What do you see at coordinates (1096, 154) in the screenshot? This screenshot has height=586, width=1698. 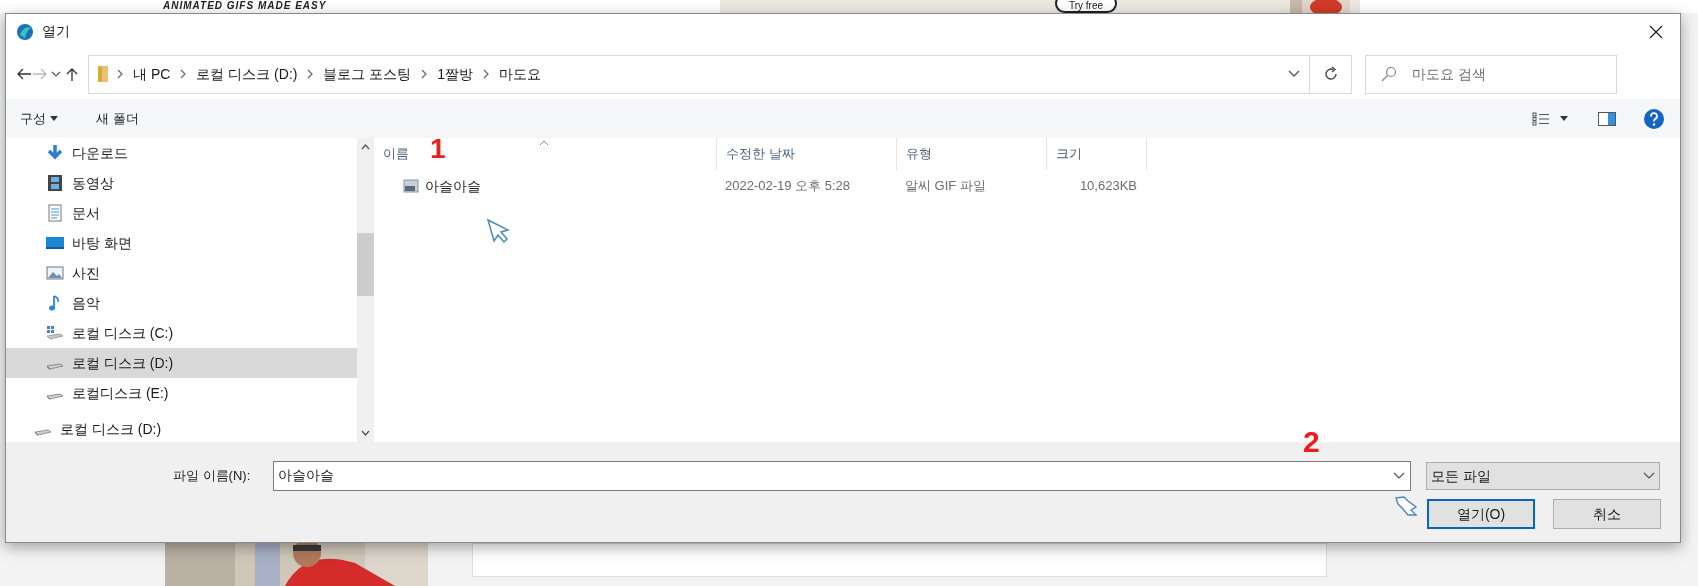 I see `column-header: 크기` at bounding box center [1096, 154].